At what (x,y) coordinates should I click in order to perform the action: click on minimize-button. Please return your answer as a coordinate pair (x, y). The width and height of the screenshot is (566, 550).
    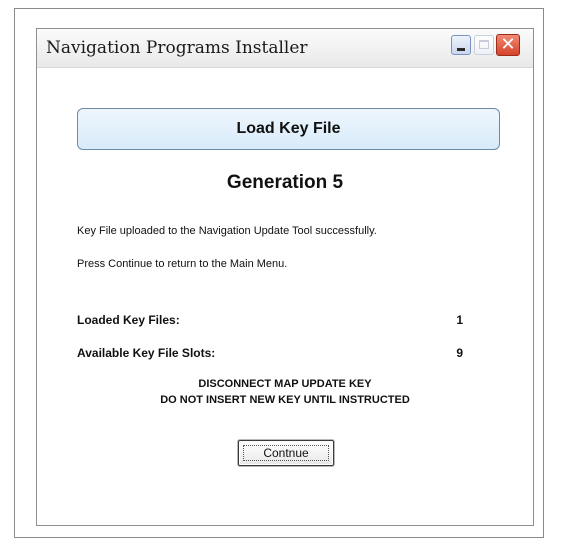
    Looking at the image, I should click on (461, 45).